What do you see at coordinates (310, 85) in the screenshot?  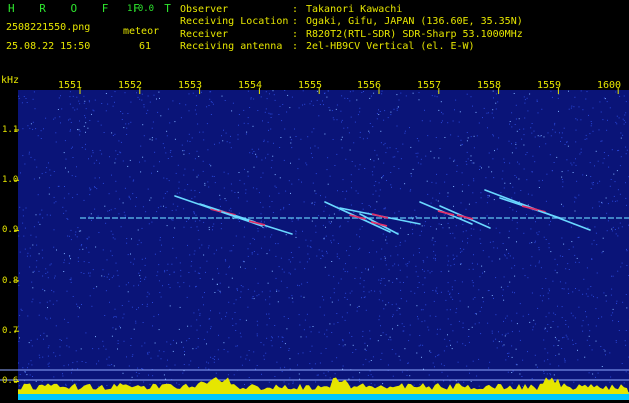 I see `x-tick-label: 1555` at bounding box center [310, 85].